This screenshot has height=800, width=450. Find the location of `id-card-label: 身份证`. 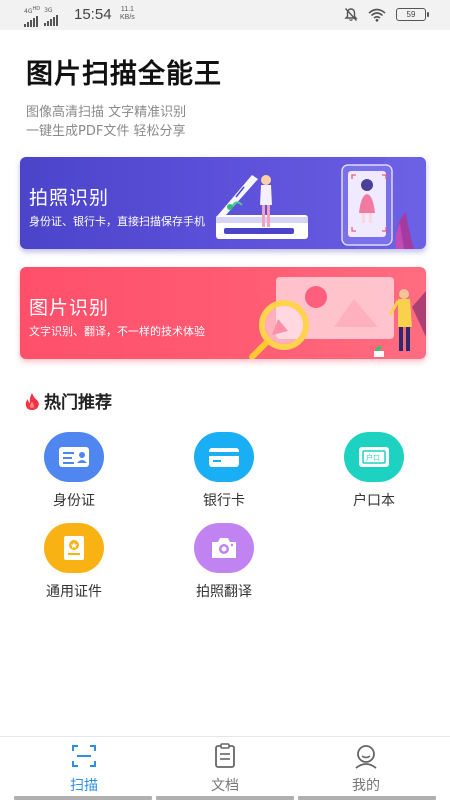

id-card-label: 身份证 is located at coordinates (74, 501).